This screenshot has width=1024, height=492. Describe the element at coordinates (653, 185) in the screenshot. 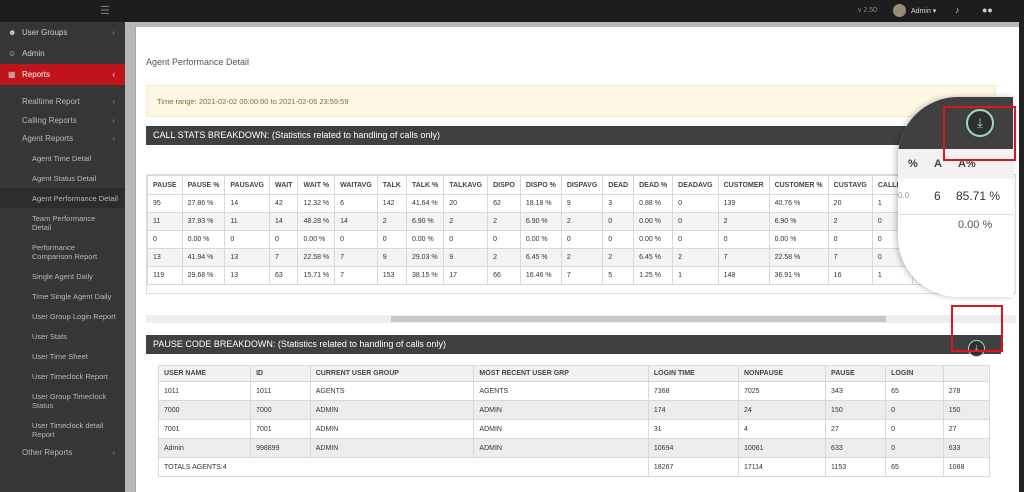

I see `column-header: DEAD %` at that location.